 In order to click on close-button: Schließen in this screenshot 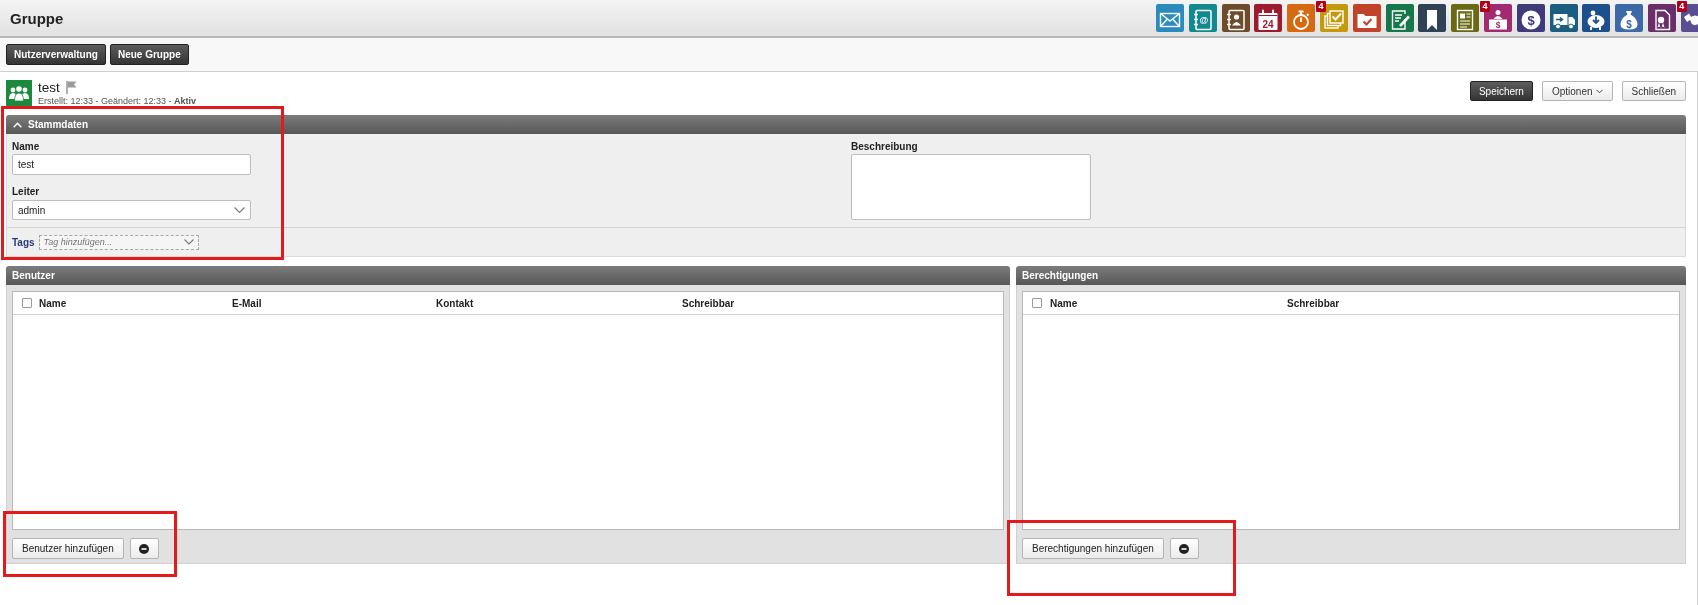, I will do `click(1653, 91)`.